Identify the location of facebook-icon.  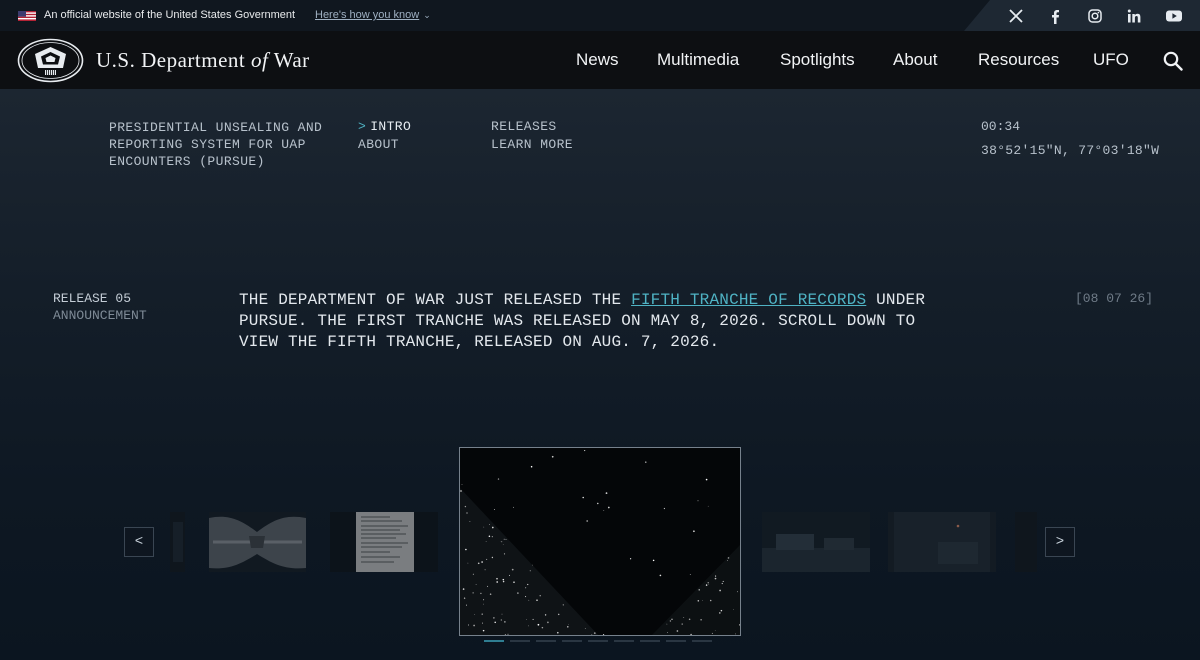
(1055, 16).